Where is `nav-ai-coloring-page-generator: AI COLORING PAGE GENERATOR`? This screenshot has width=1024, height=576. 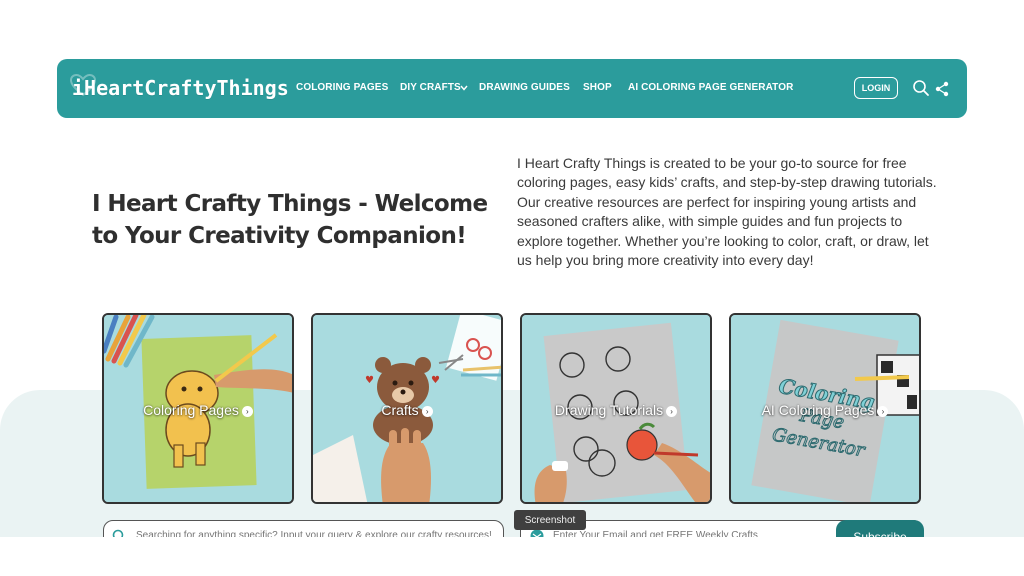 nav-ai-coloring-page-generator: AI COLORING PAGE GENERATOR is located at coordinates (710, 87).